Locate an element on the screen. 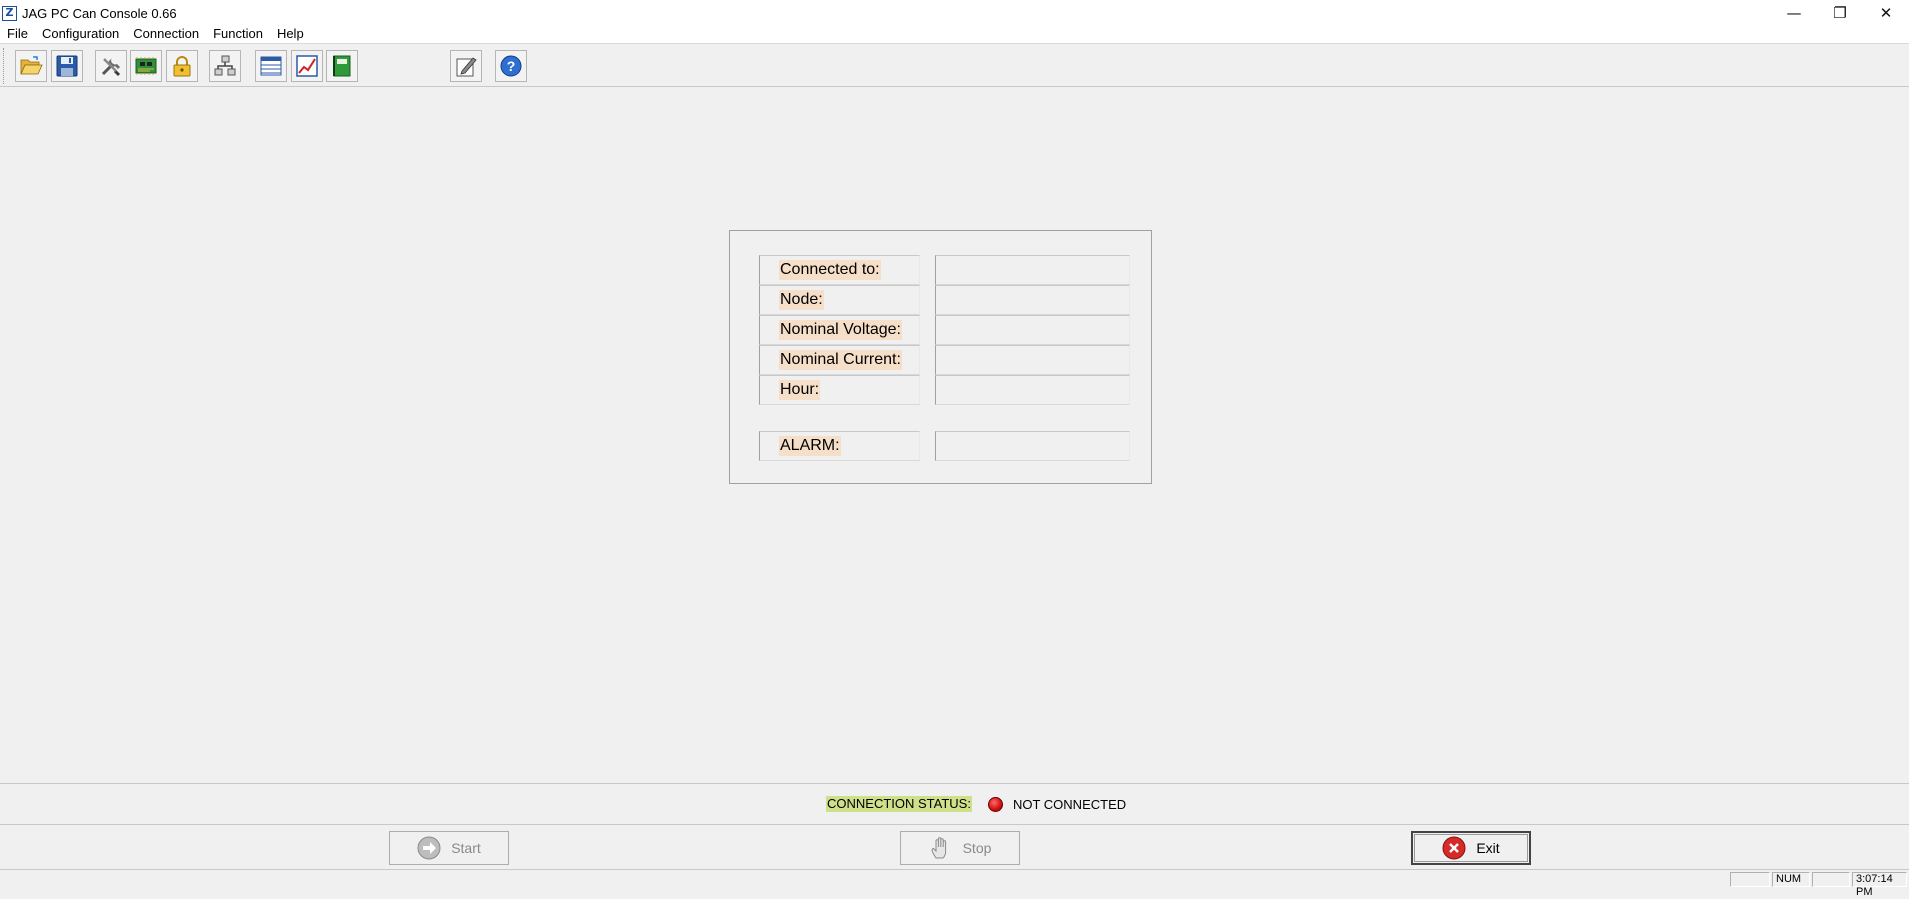 This screenshot has width=1909, height=899. tools-icon is located at coordinates (111, 67).